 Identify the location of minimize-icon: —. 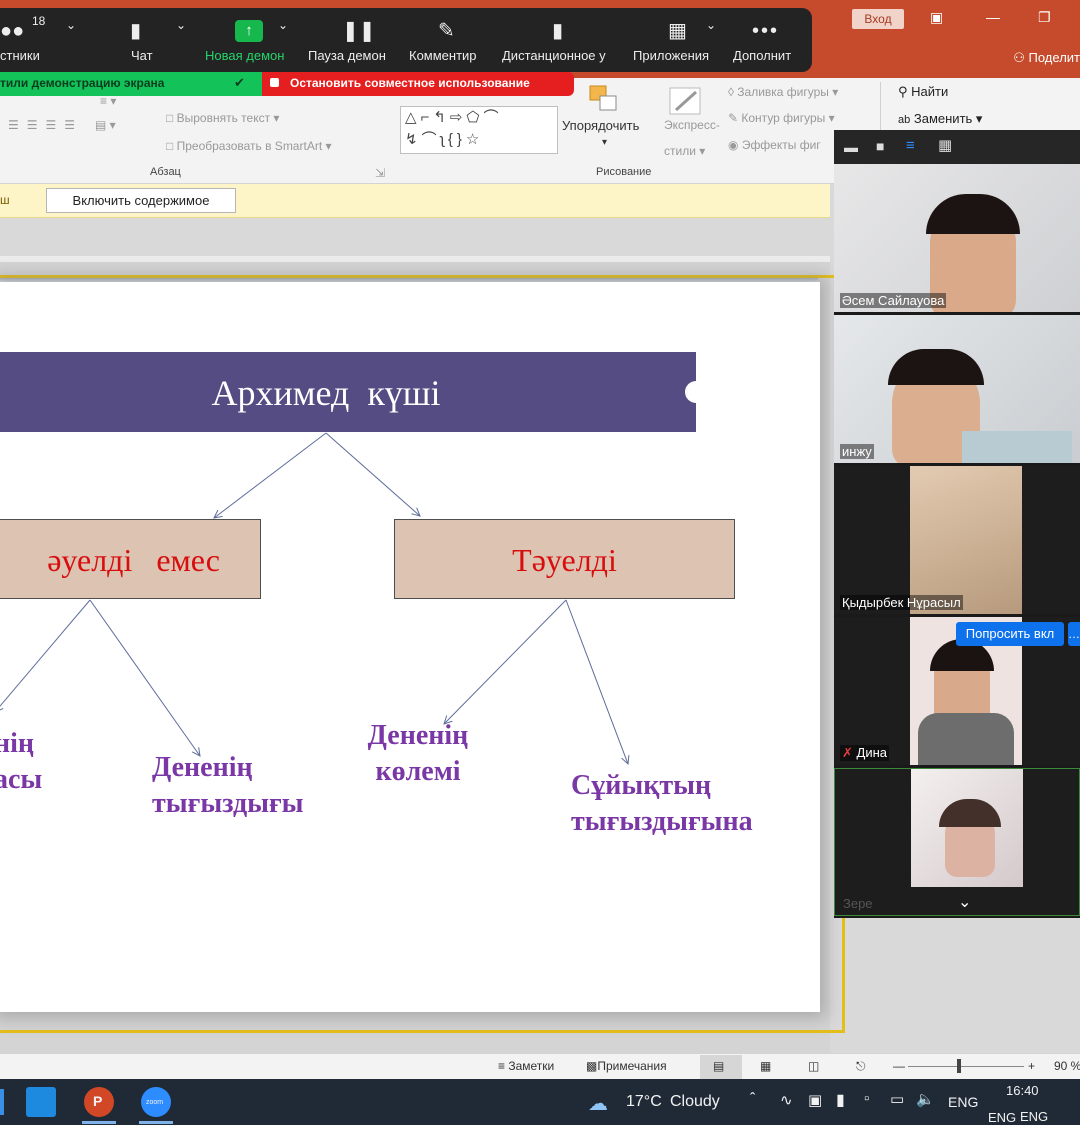
(993, 17).